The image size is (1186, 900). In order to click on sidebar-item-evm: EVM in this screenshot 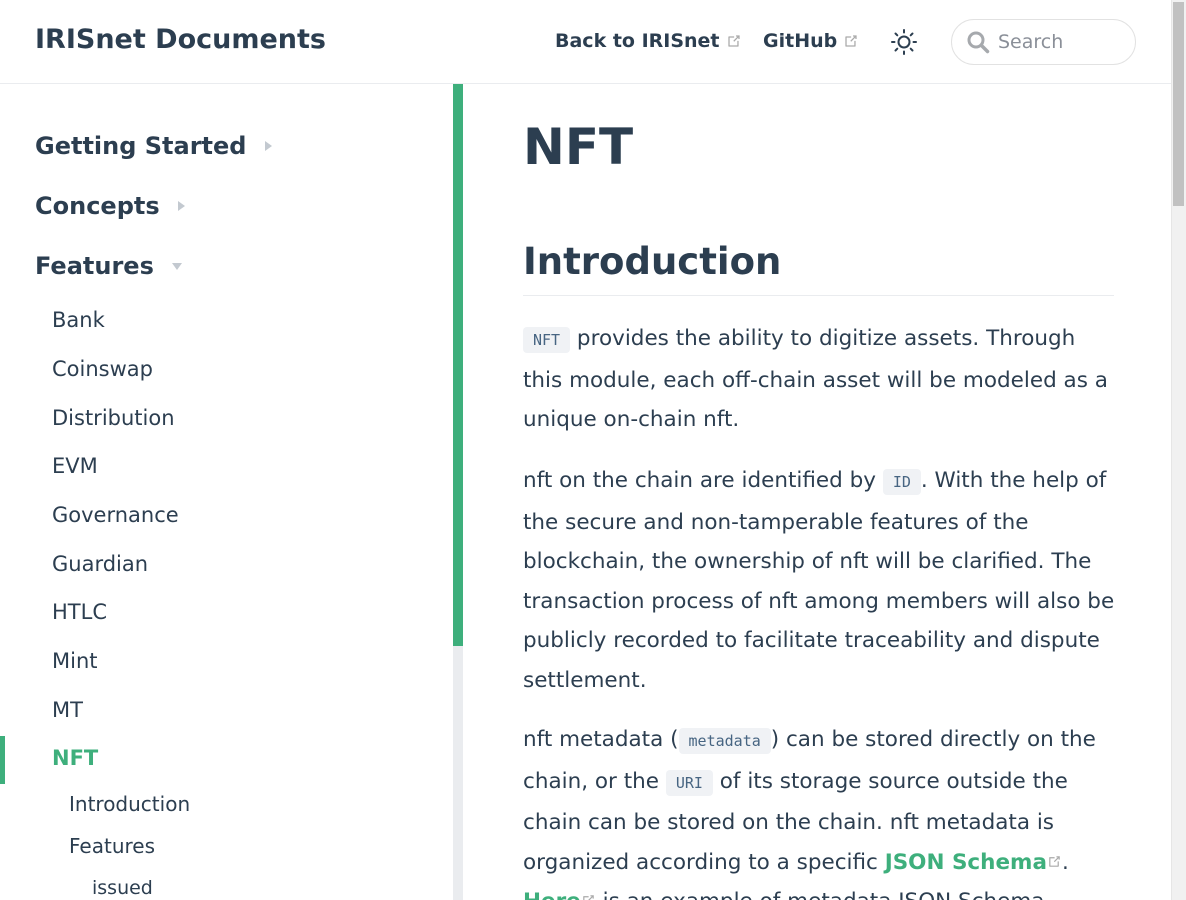, I will do `click(75, 466)`.